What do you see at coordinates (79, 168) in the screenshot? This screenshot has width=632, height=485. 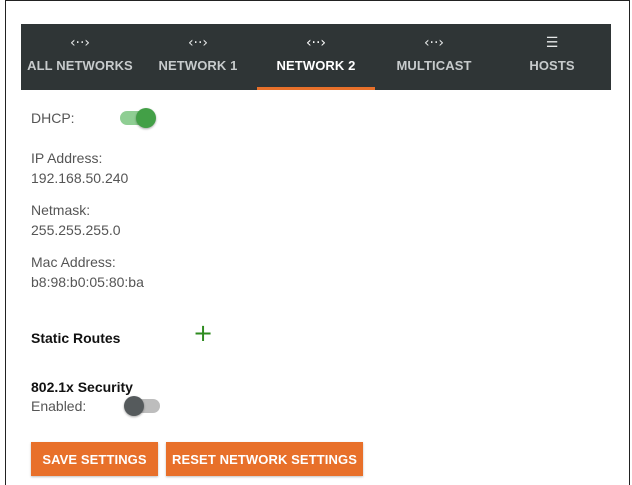 I see `ip-address-field: IP Address: 192.168.50.240` at bounding box center [79, 168].